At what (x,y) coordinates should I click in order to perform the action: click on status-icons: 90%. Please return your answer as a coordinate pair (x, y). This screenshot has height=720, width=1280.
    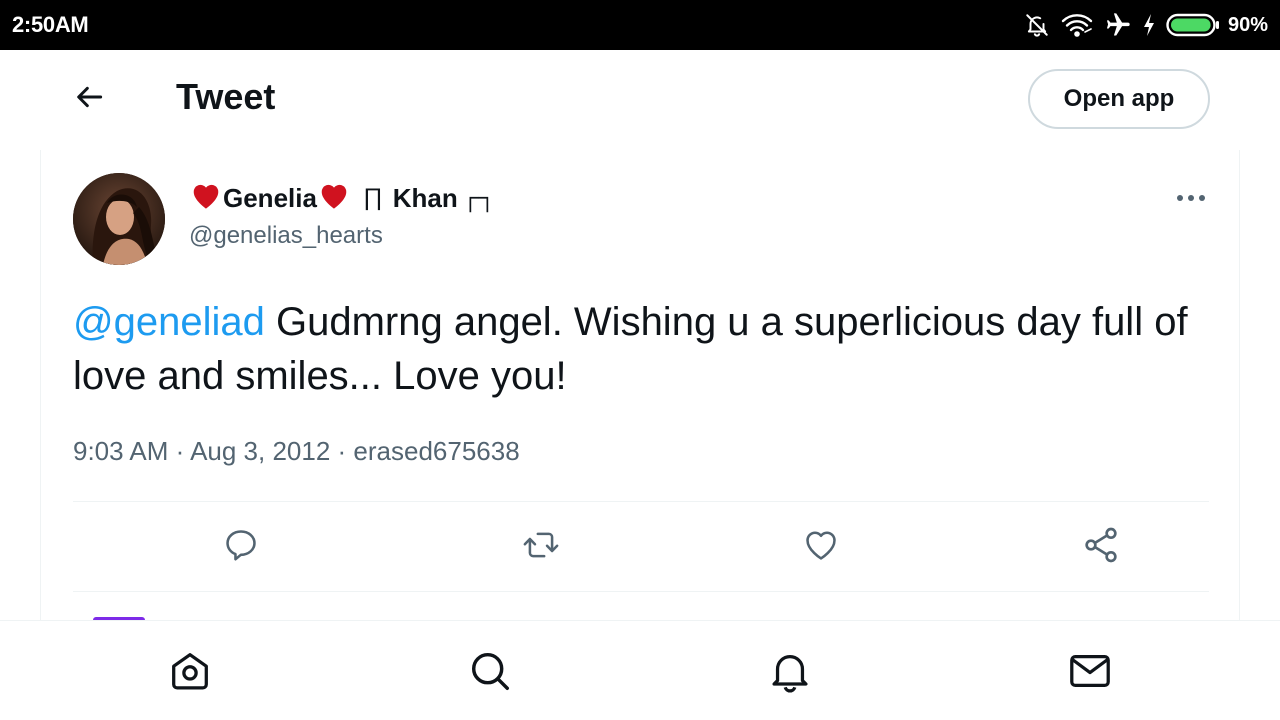
    Looking at the image, I should click on (1146, 25).